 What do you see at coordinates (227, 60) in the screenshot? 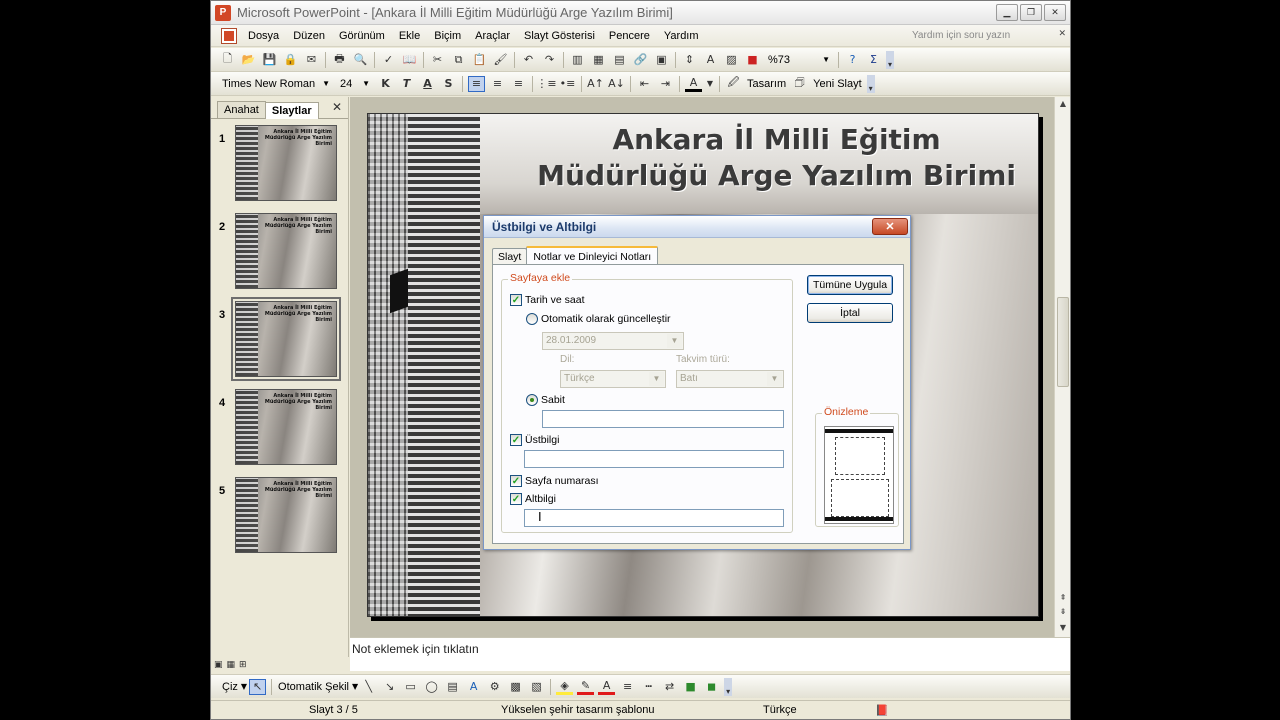
I see `new-icon: 🗋` at bounding box center [227, 60].